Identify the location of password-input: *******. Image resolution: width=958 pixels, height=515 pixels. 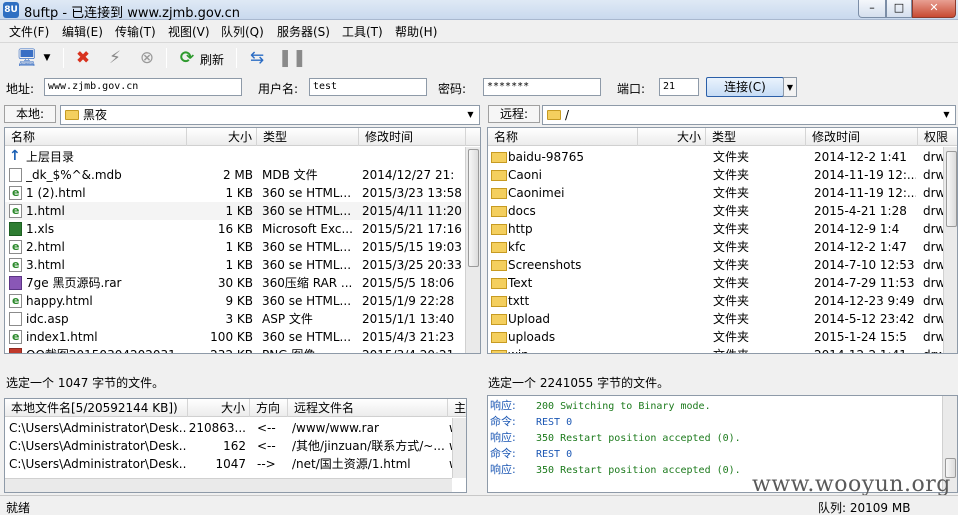
(542, 87).